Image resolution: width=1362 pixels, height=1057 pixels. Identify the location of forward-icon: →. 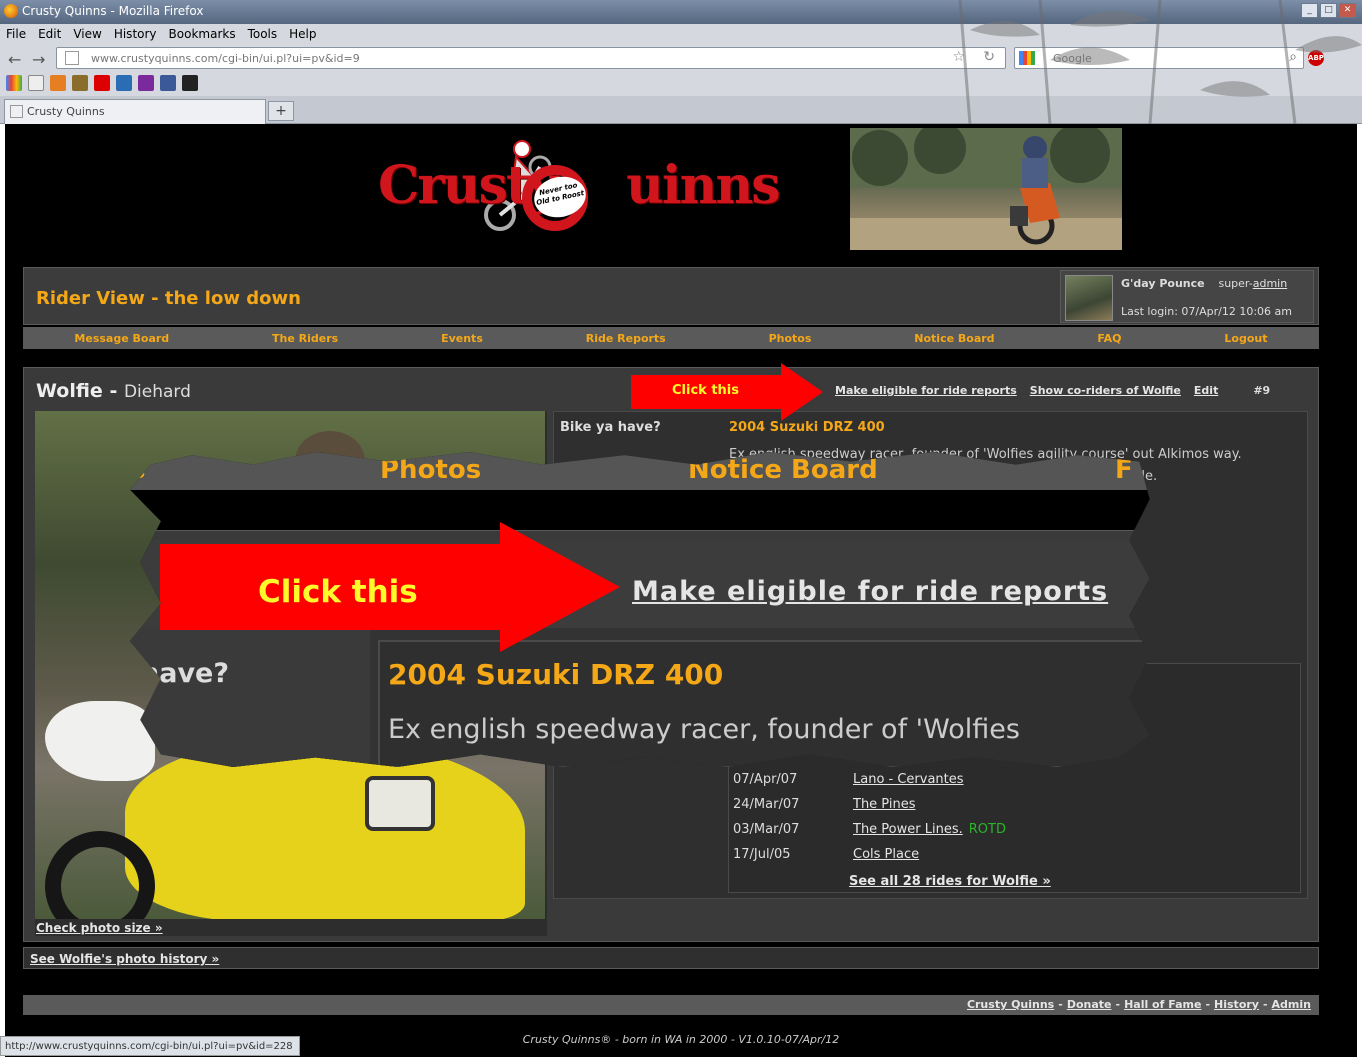
(38, 59).